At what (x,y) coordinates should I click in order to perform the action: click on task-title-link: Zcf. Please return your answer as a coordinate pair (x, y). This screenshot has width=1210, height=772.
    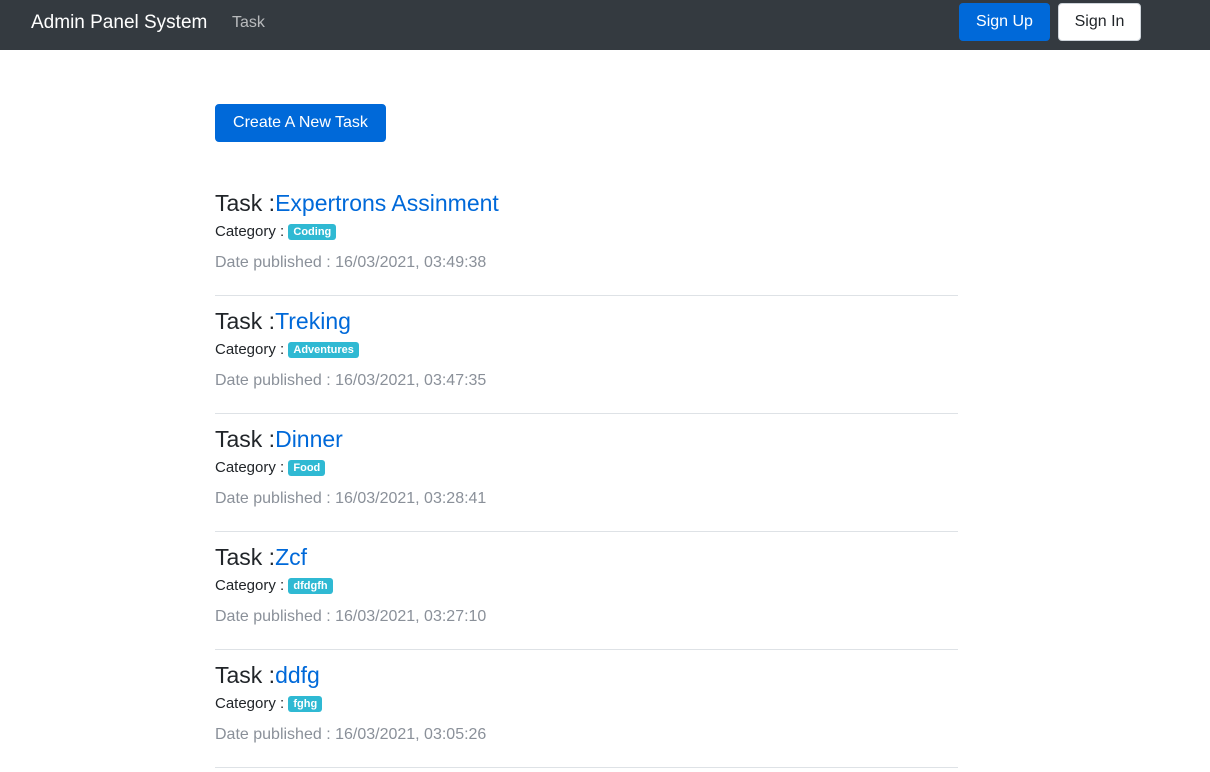
    Looking at the image, I should click on (291, 557).